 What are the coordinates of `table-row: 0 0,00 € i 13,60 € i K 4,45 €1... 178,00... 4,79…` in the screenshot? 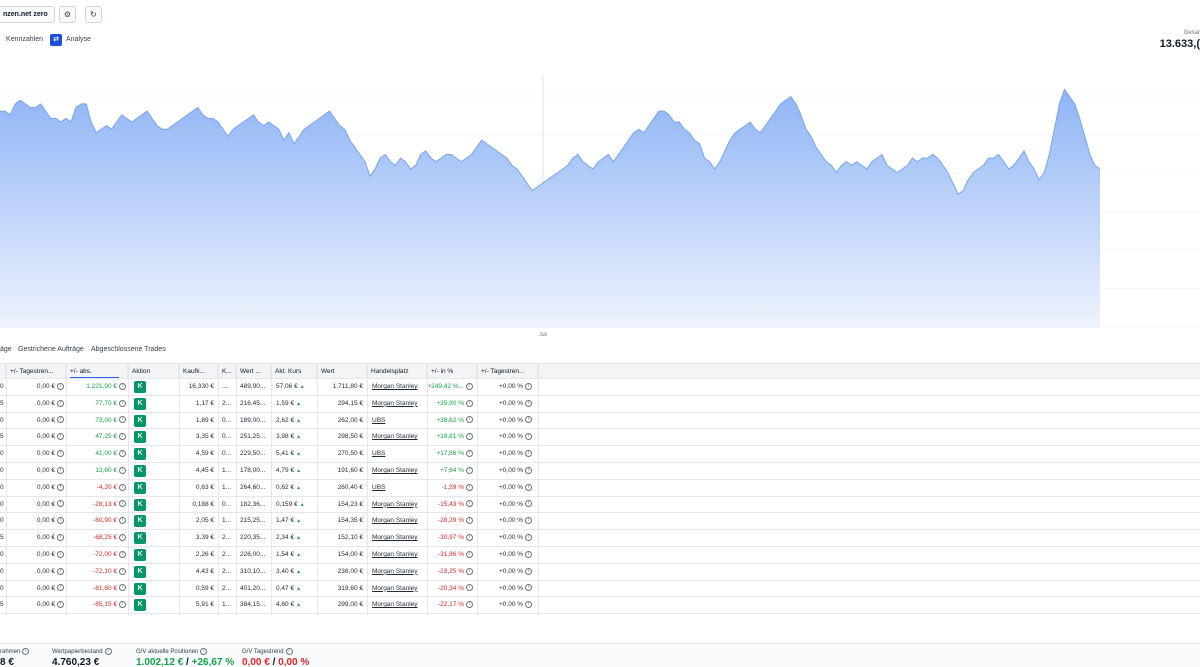 It's located at (600, 471).